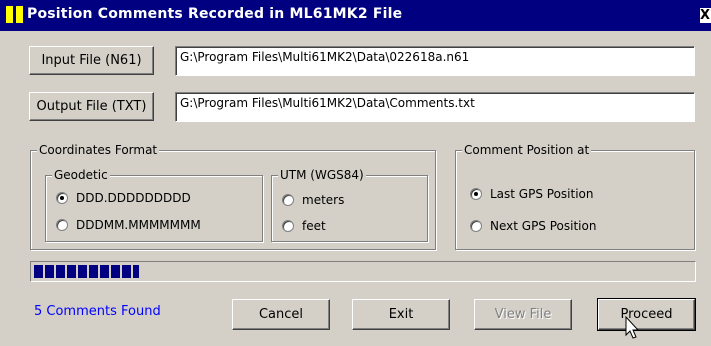 The image size is (711, 346). I want to click on app-icon, so click(14, 14).